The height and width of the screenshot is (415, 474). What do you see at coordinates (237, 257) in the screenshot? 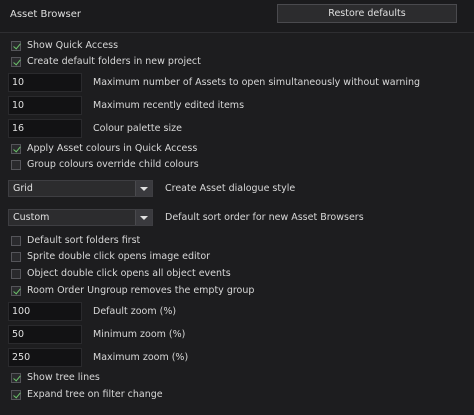
I see `sprite-double-click-row: Sprite double click opens image editor` at bounding box center [237, 257].